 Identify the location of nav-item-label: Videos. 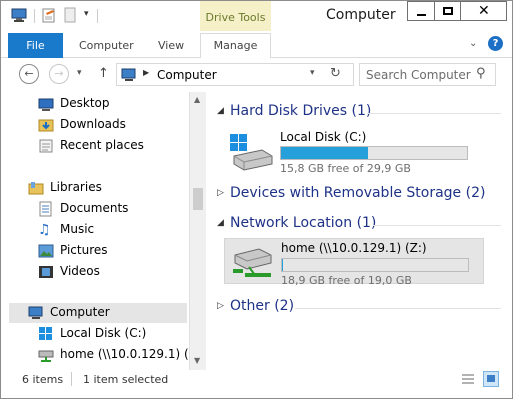
(80, 271).